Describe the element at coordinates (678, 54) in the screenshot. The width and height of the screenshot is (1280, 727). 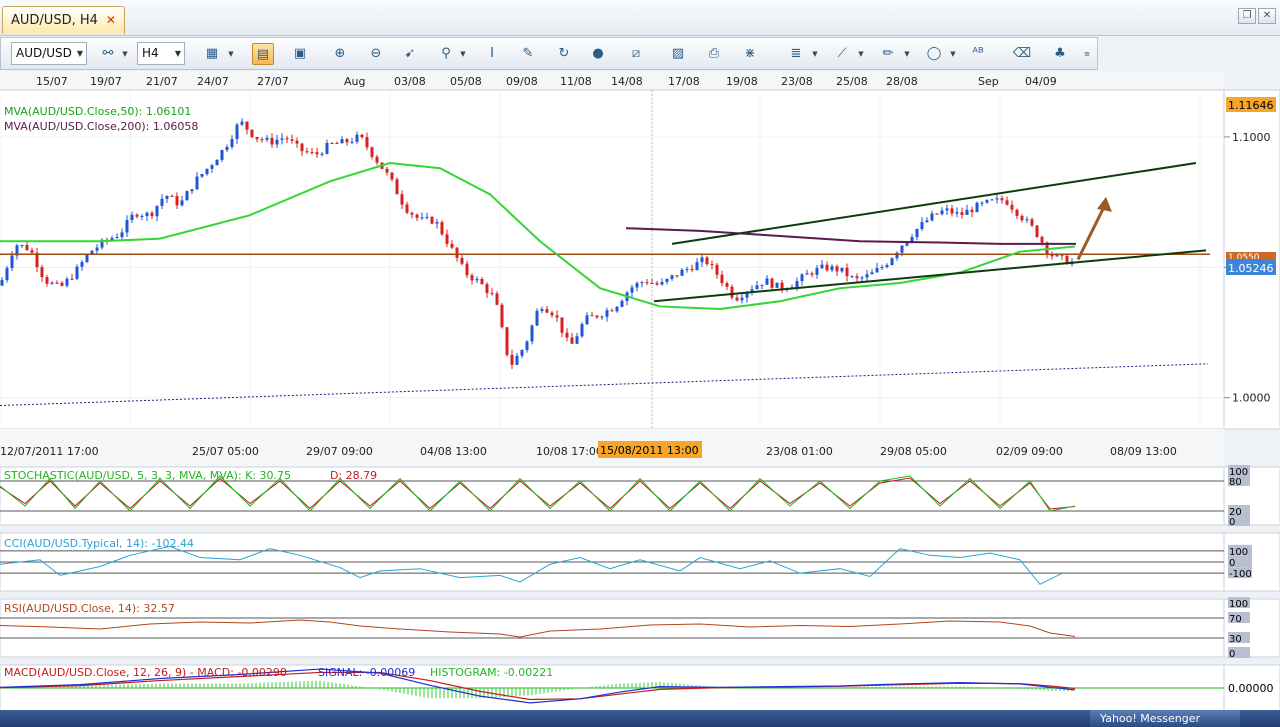
I see `image-icon: ▨` at that location.